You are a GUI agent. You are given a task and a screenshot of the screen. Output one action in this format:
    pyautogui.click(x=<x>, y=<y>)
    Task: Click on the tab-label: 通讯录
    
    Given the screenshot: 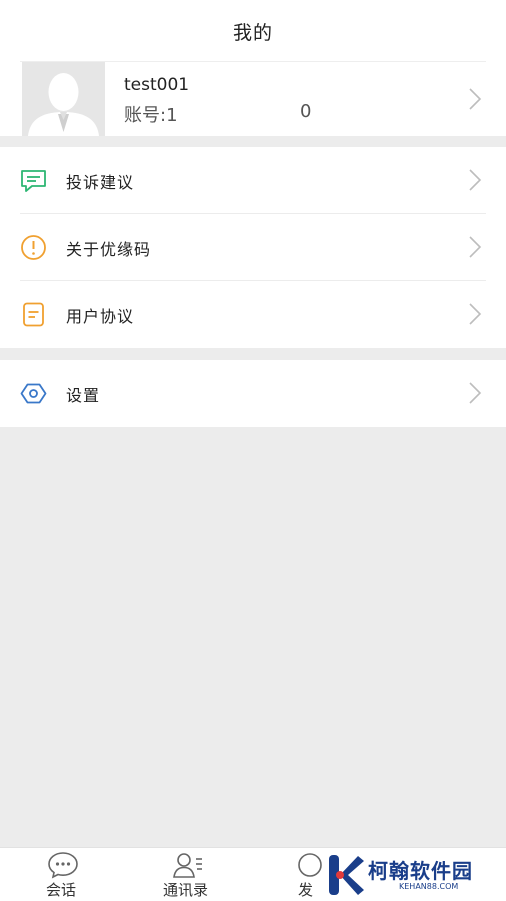 What is the action you would take?
    pyautogui.click(x=186, y=890)
    